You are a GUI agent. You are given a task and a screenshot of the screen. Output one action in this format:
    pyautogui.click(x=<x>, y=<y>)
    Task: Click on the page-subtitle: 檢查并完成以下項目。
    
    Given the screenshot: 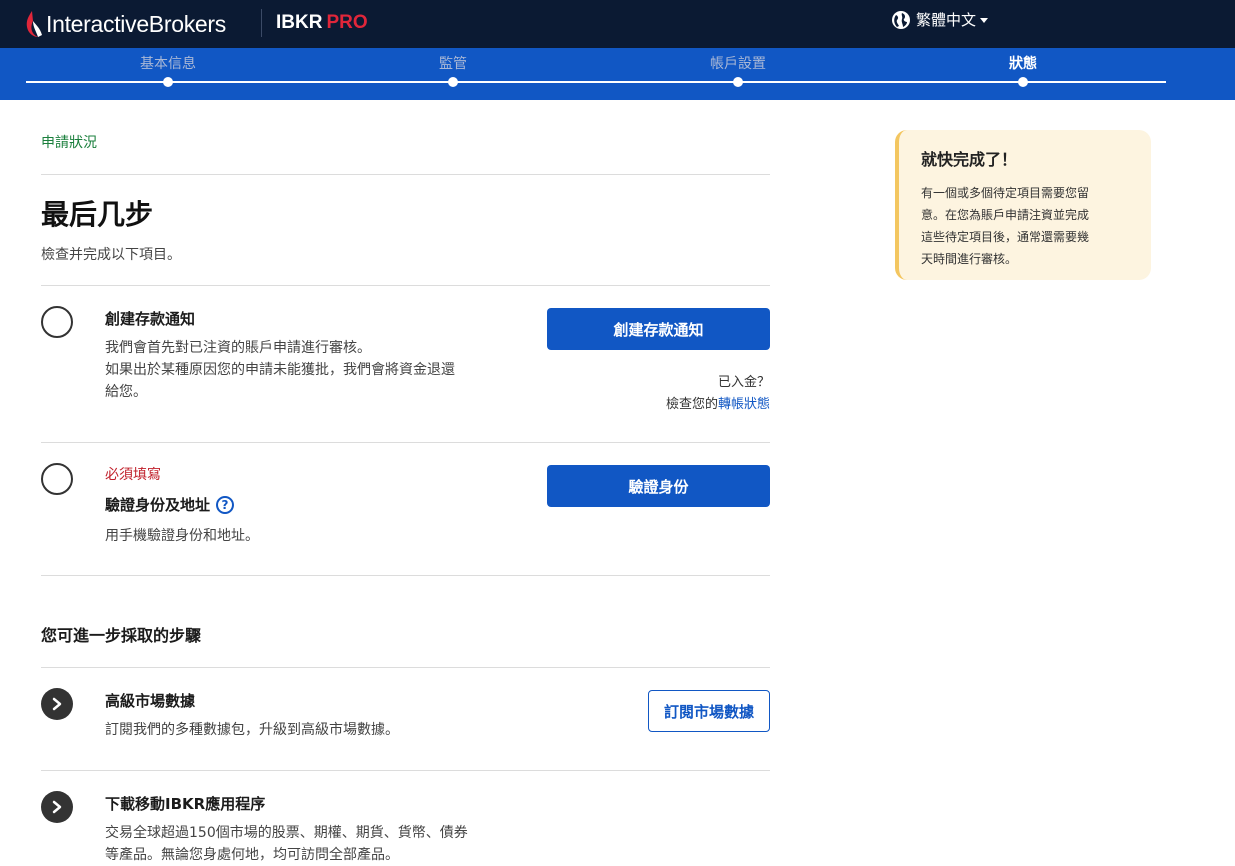 What is the action you would take?
    pyautogui.click(x=111, y=255)
    